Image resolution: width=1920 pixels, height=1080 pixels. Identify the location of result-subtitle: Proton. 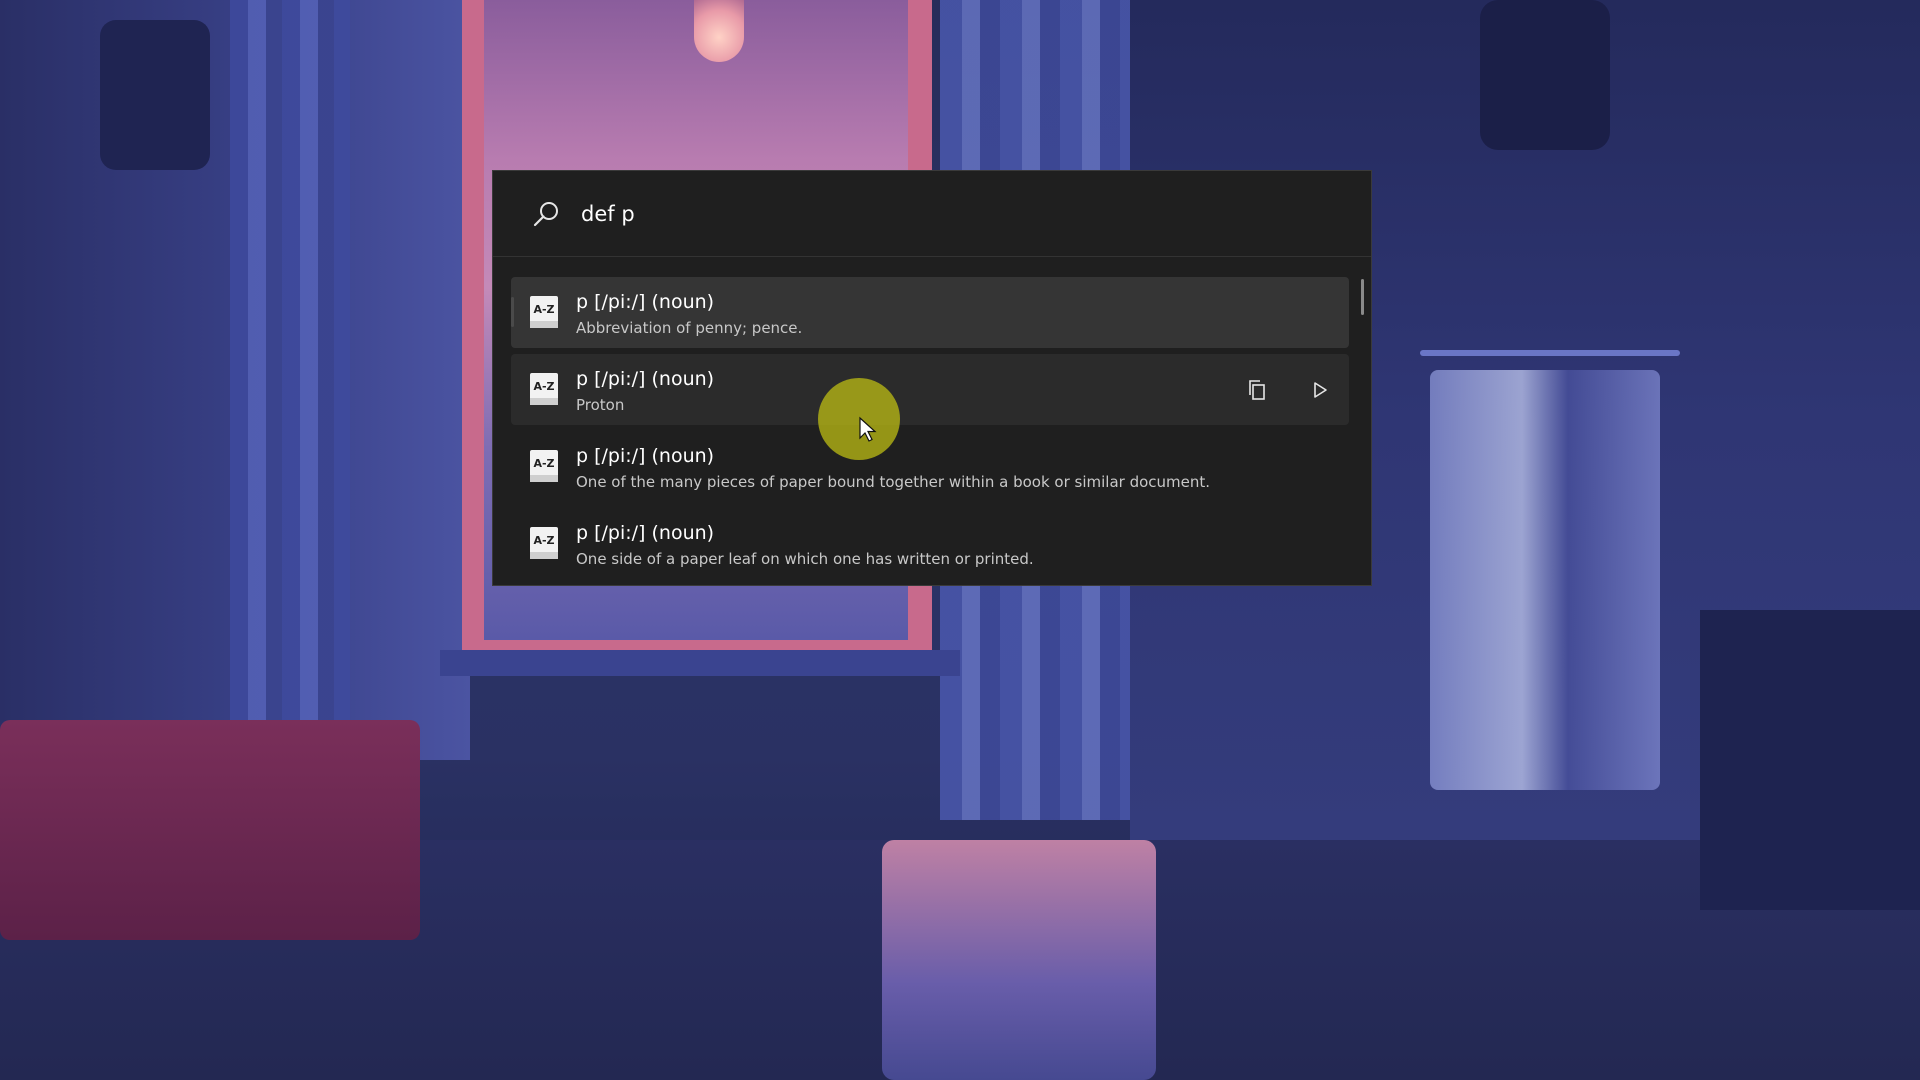
(600, 405).